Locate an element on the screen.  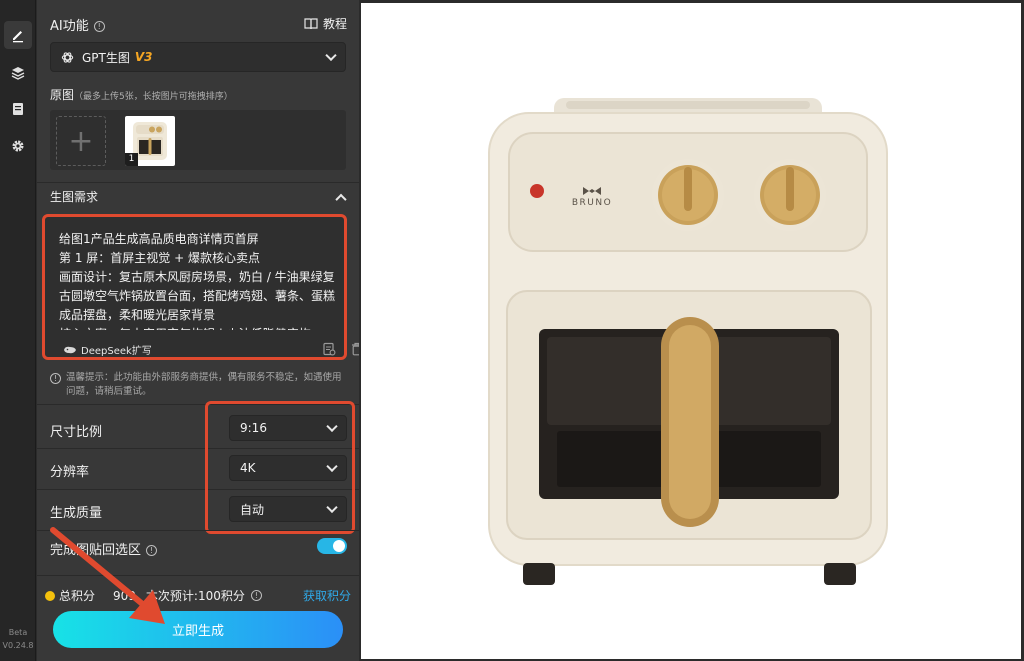
total-points-value: 909 is located at coordinates (124, 595).